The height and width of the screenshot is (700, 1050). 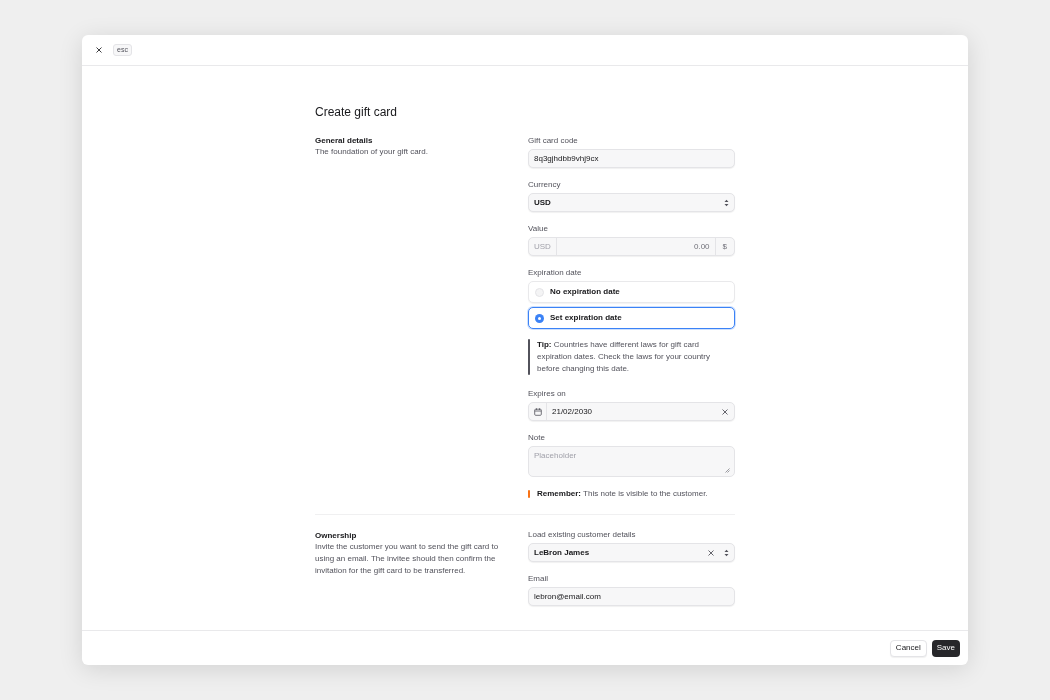 What do you see at coordinates (631, 246) in the screenshot?
I see `value-field: USD 0.00 $` at bounding box center [631, 246].